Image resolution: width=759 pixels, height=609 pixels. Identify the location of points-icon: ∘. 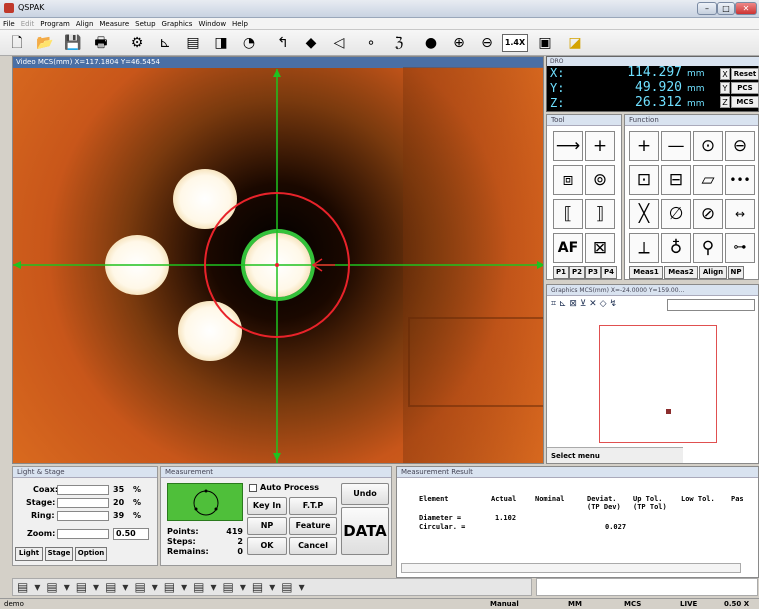
(371, 43).